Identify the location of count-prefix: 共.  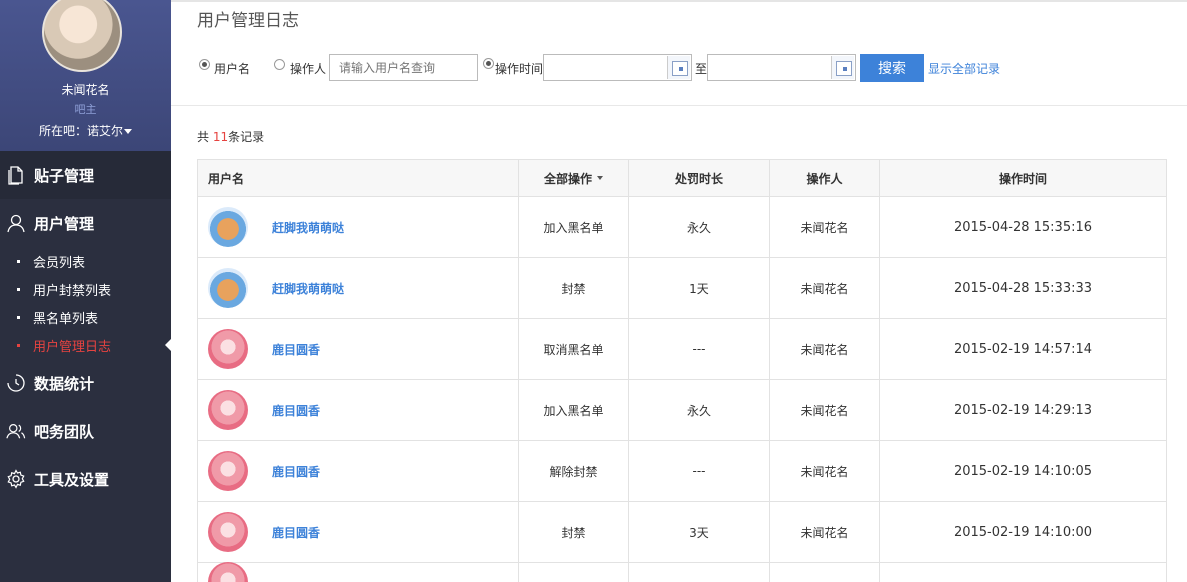
(205, 137).